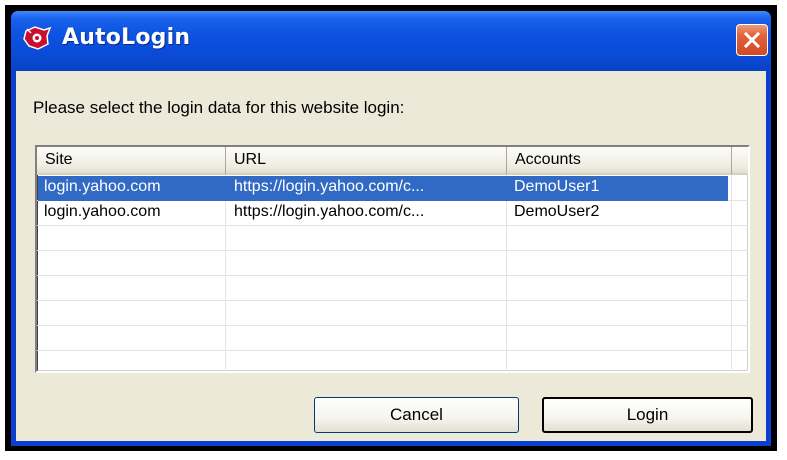  Describe the element at coordinates (619, 161) in the screenshot. I see `column-header-accounts: Accounts` at that location.